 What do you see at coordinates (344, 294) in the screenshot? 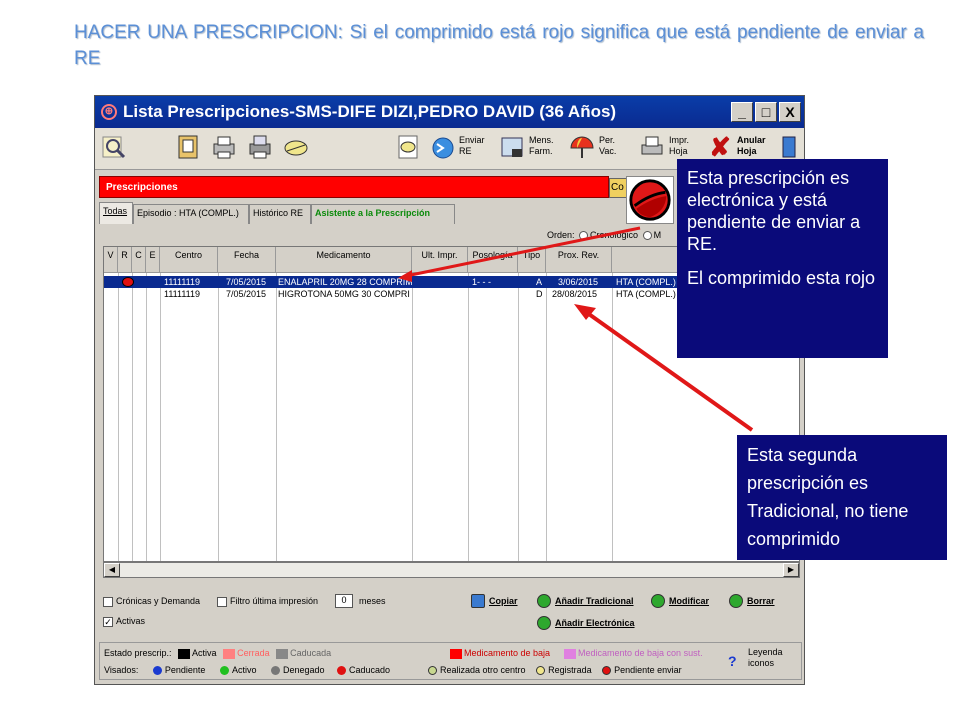
I see `cell-medicamento: HIGROTONA 50MG 30 COMPRI` at bounding box center [344, 294].